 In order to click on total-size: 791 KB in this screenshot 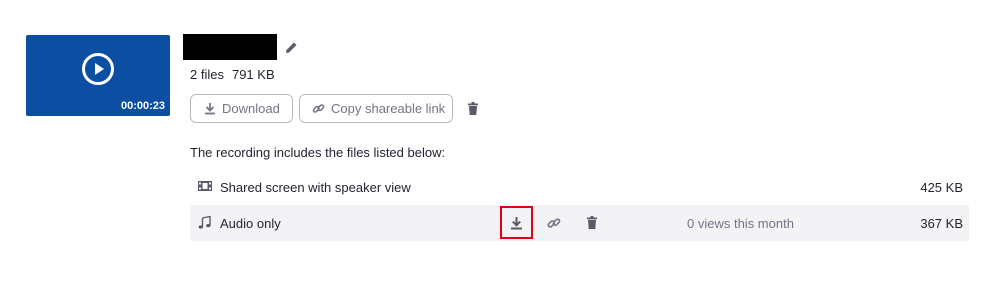, I will do `click(253, 74)`.